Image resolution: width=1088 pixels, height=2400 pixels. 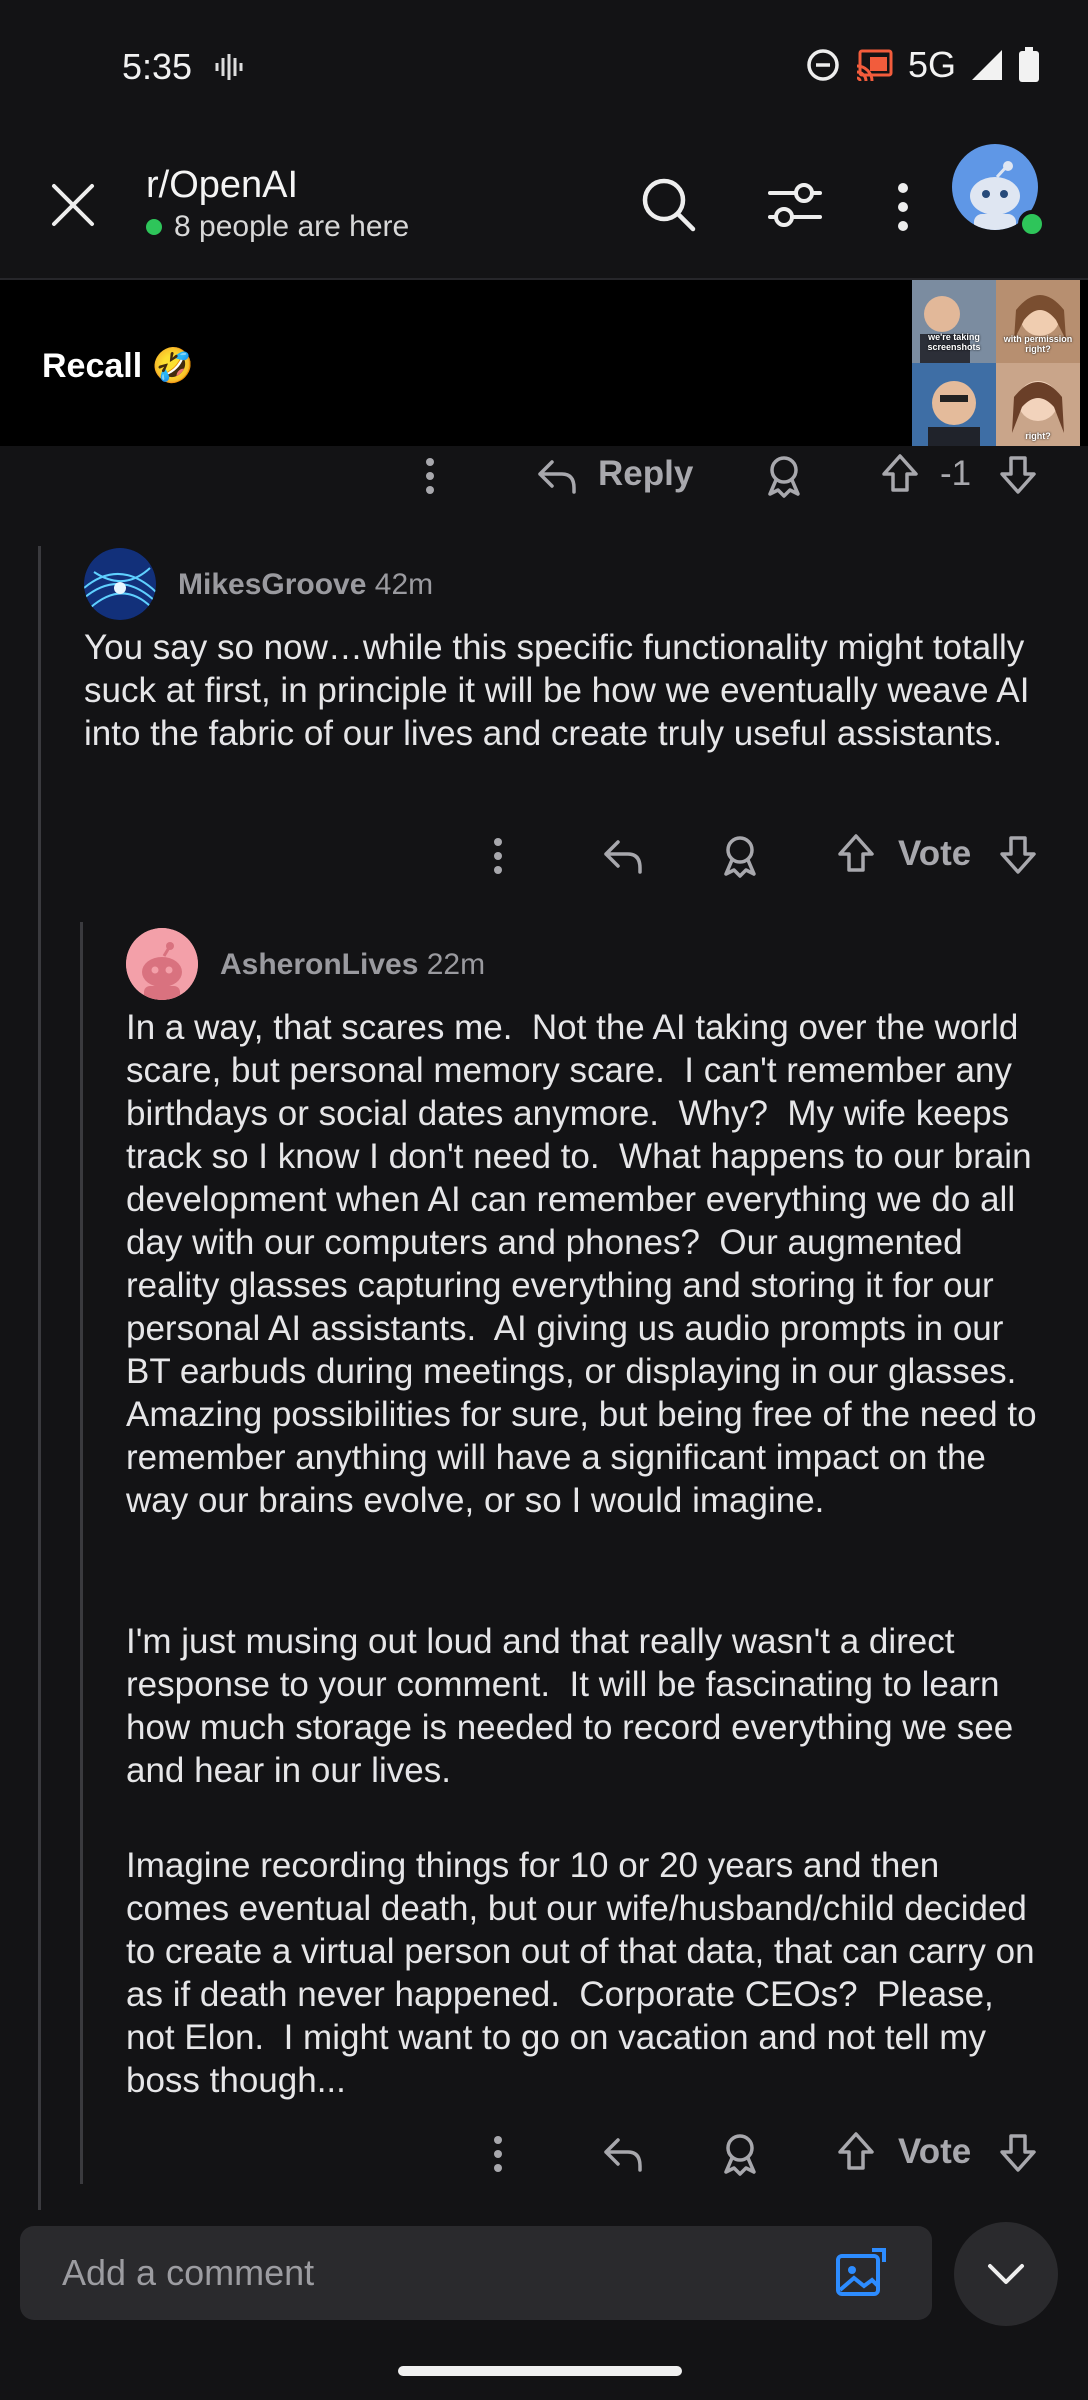 I want to click on search-icon, so click(x=669, y=205).